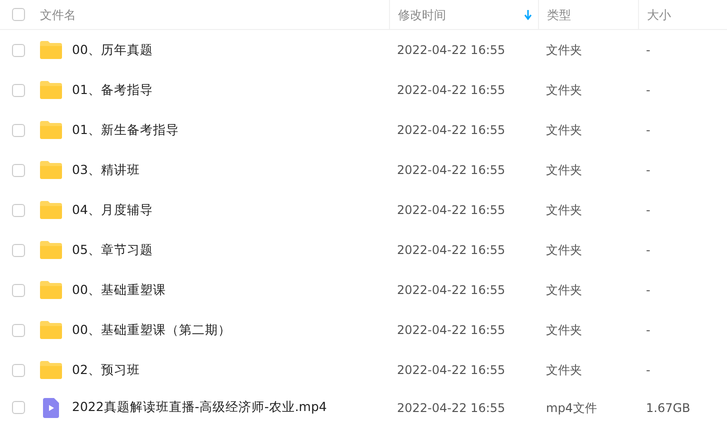 The width and height of the screenshot is (727, 425). What do you see at coordinates (58, 15) in the screenshot?
I see `column-header: 文件名` at bounding box center [58, 15].